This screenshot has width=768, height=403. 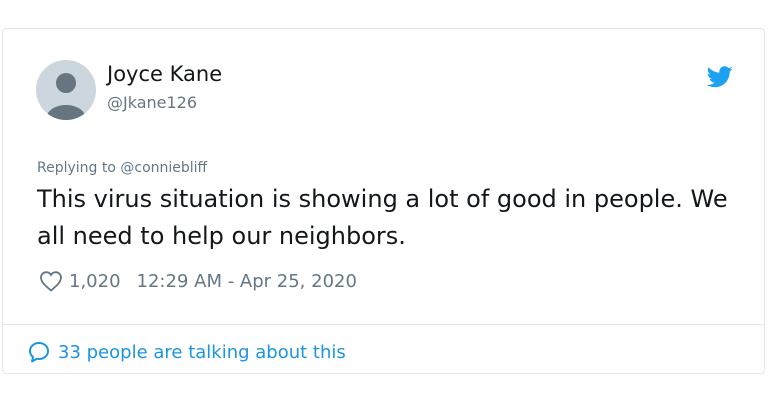 What do you see at coordinates (122, 168) in the screenshot?
I see `replying-to: Replying to @conniebliff` at bounding box center [122, 168].